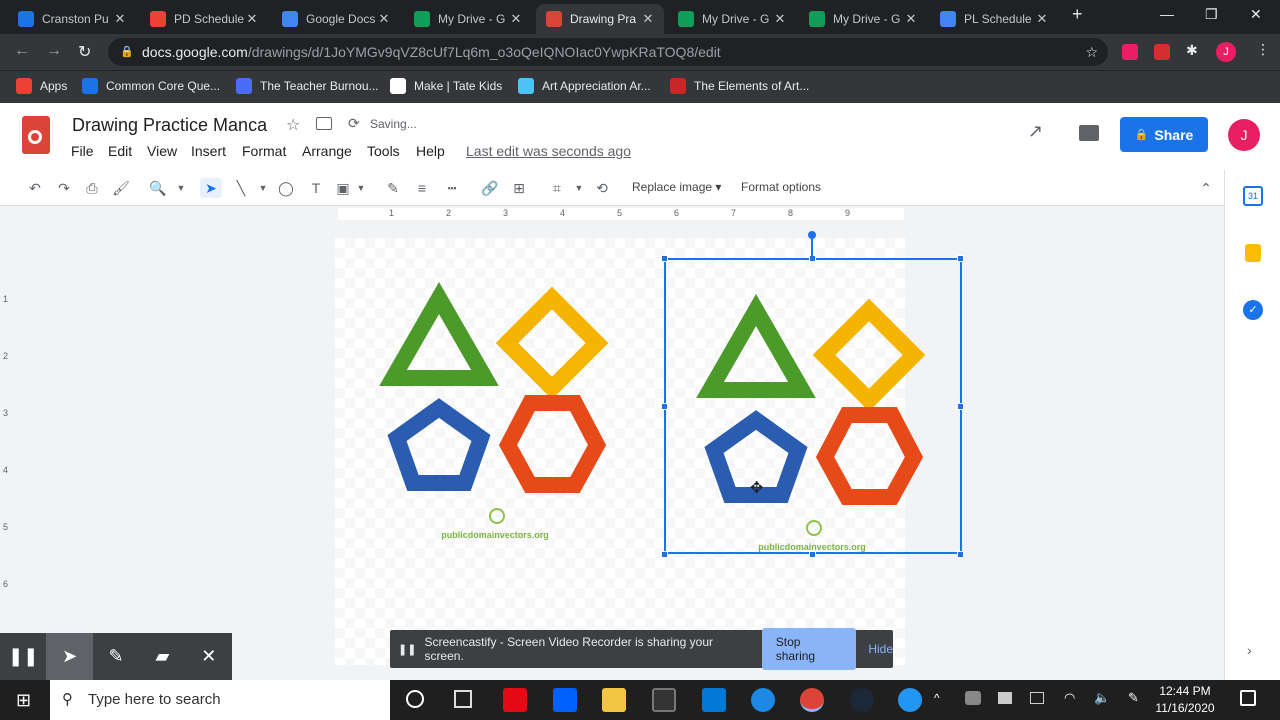  I want to click on browser-tab: Google Docs ✕, so click(336, 19).